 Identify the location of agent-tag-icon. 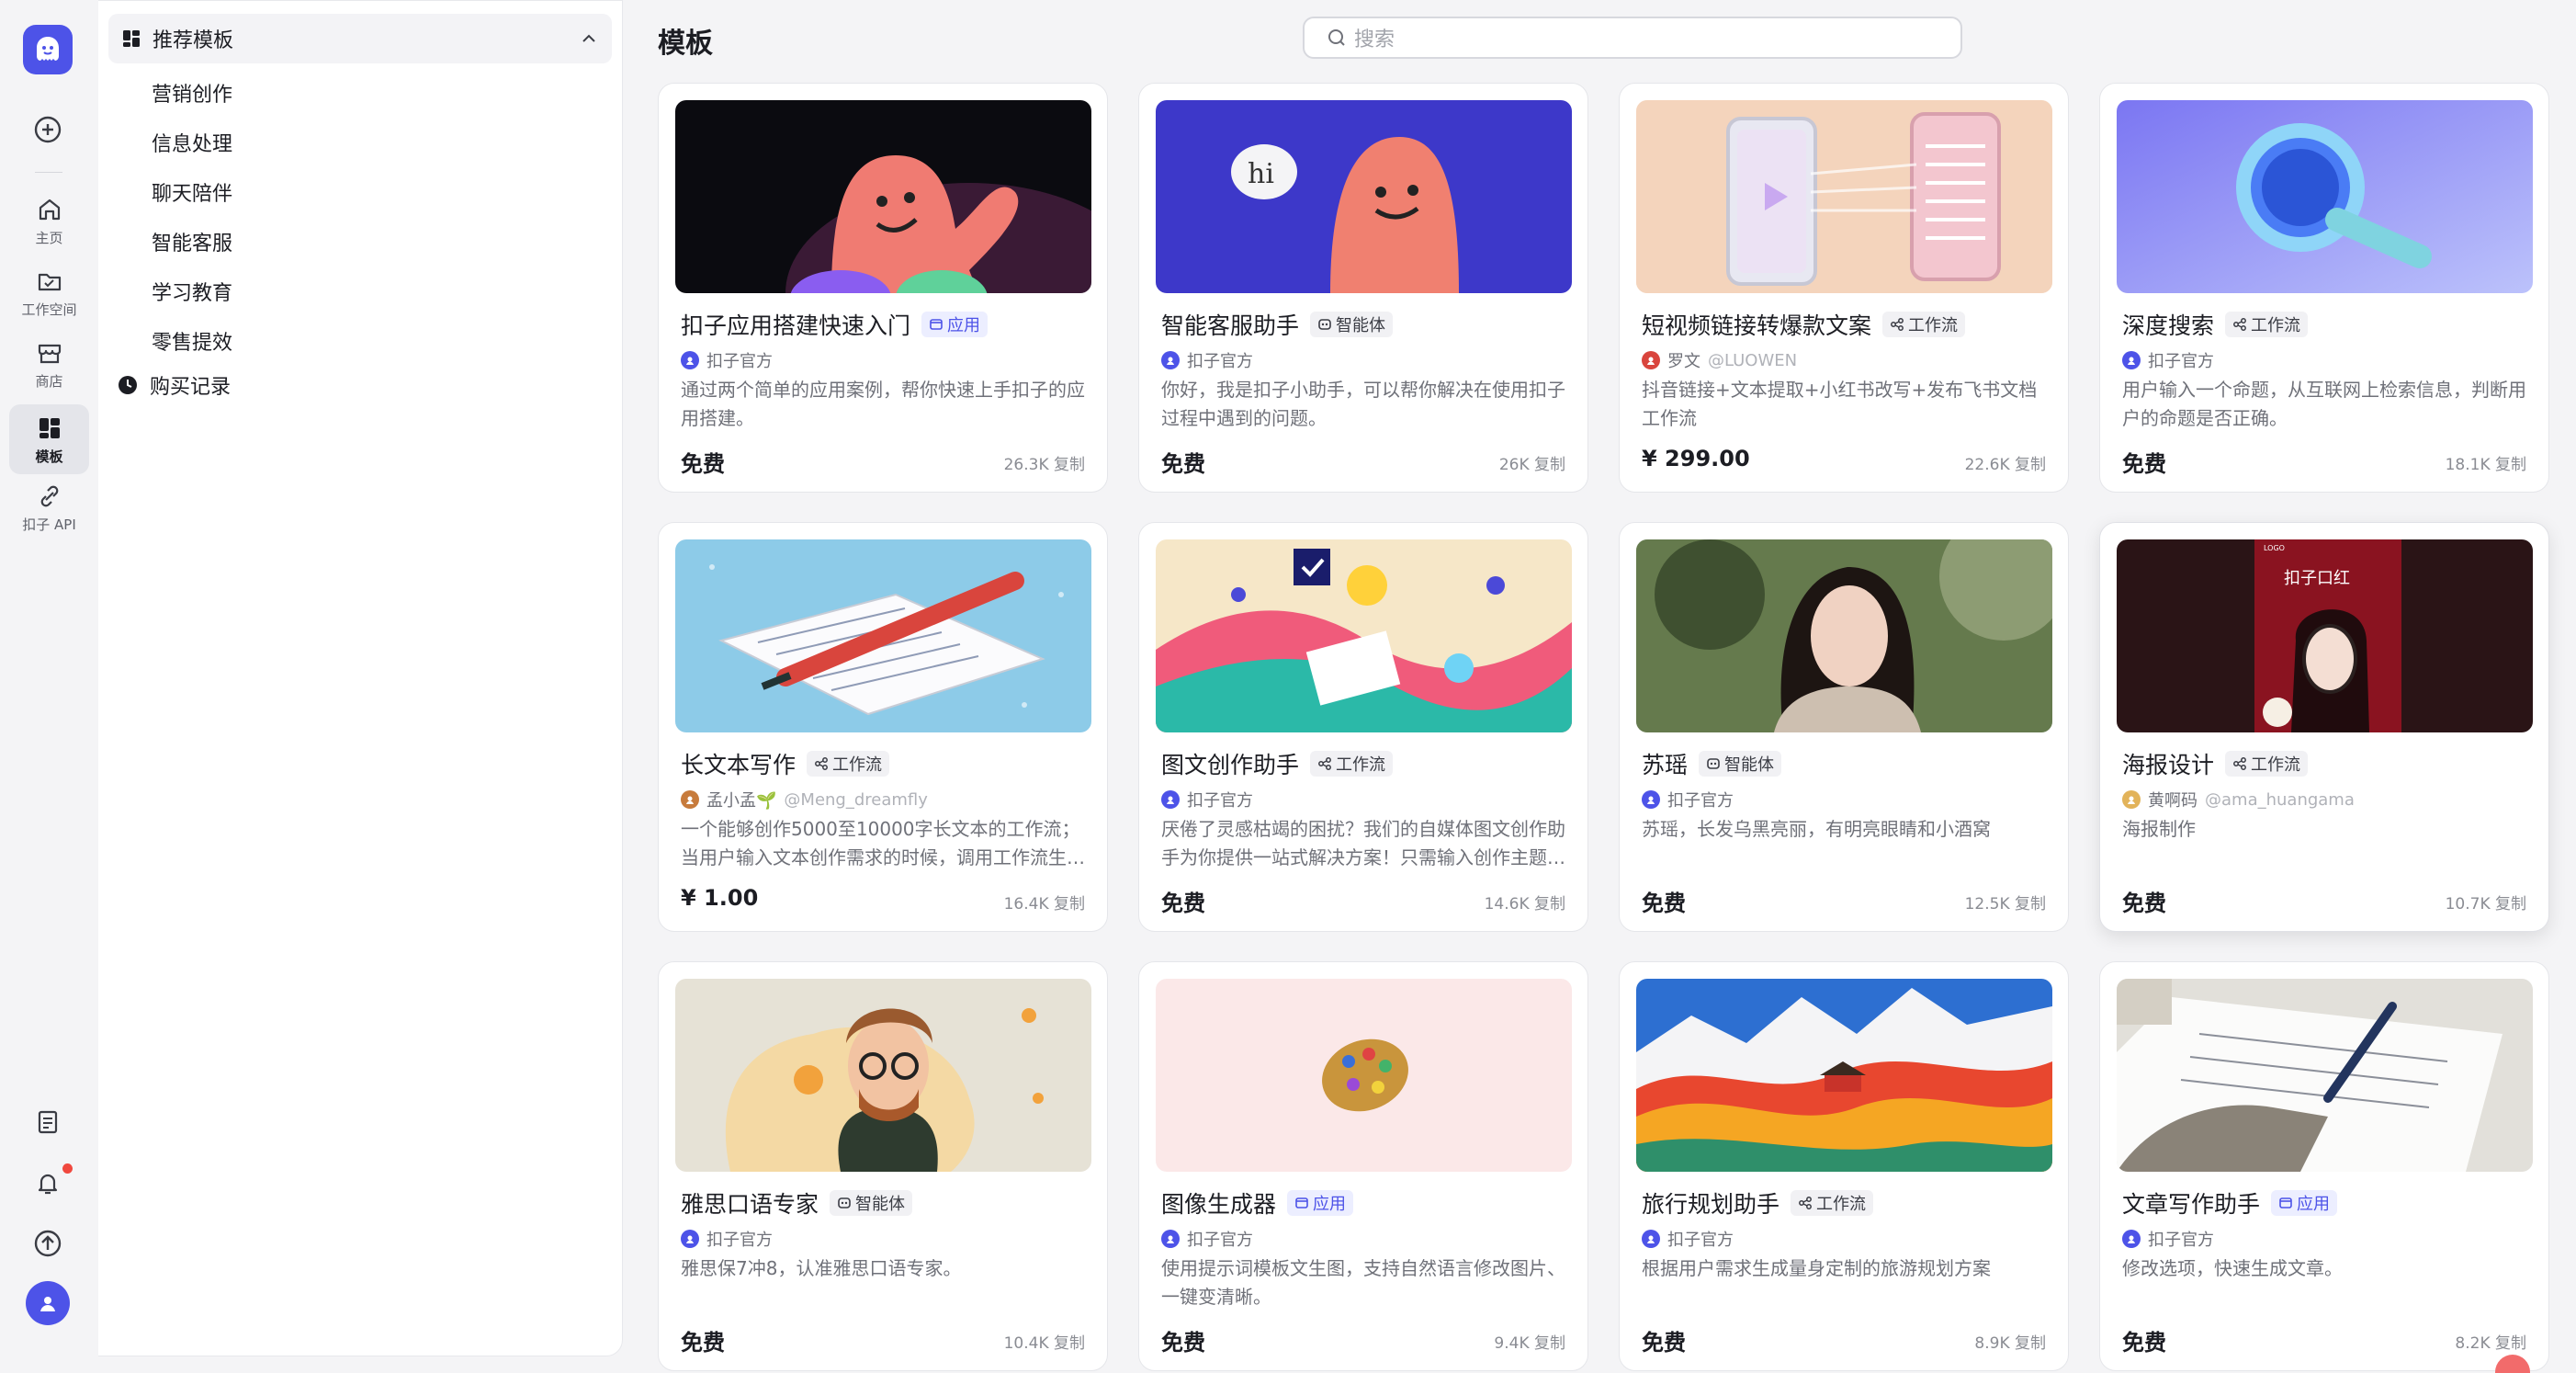
(1326, 324).